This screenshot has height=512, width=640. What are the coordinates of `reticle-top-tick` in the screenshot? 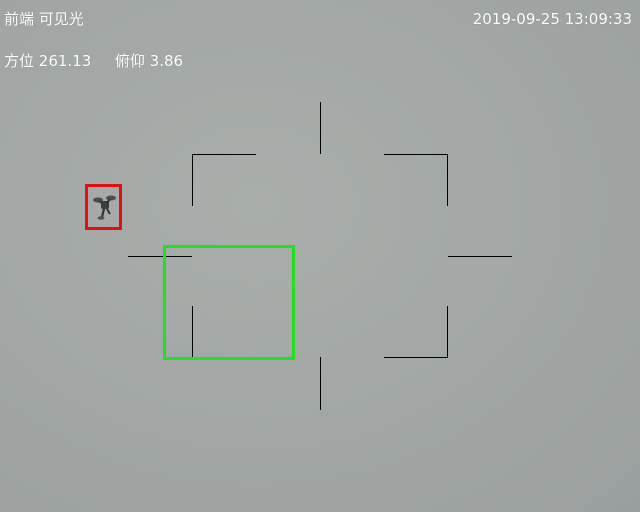 It's located at (320, 128).